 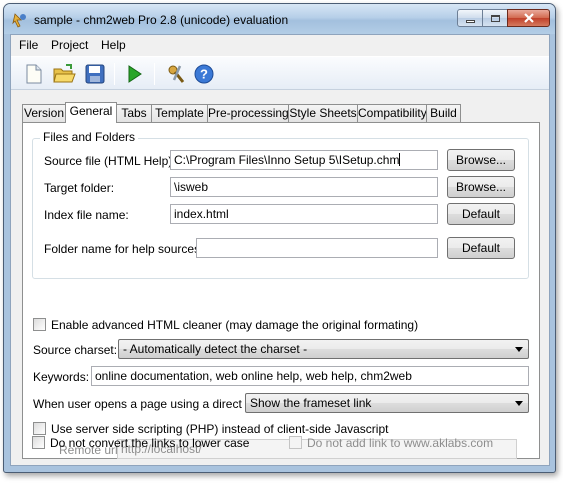 I want to click on run-button, so click(x=134, y=74).